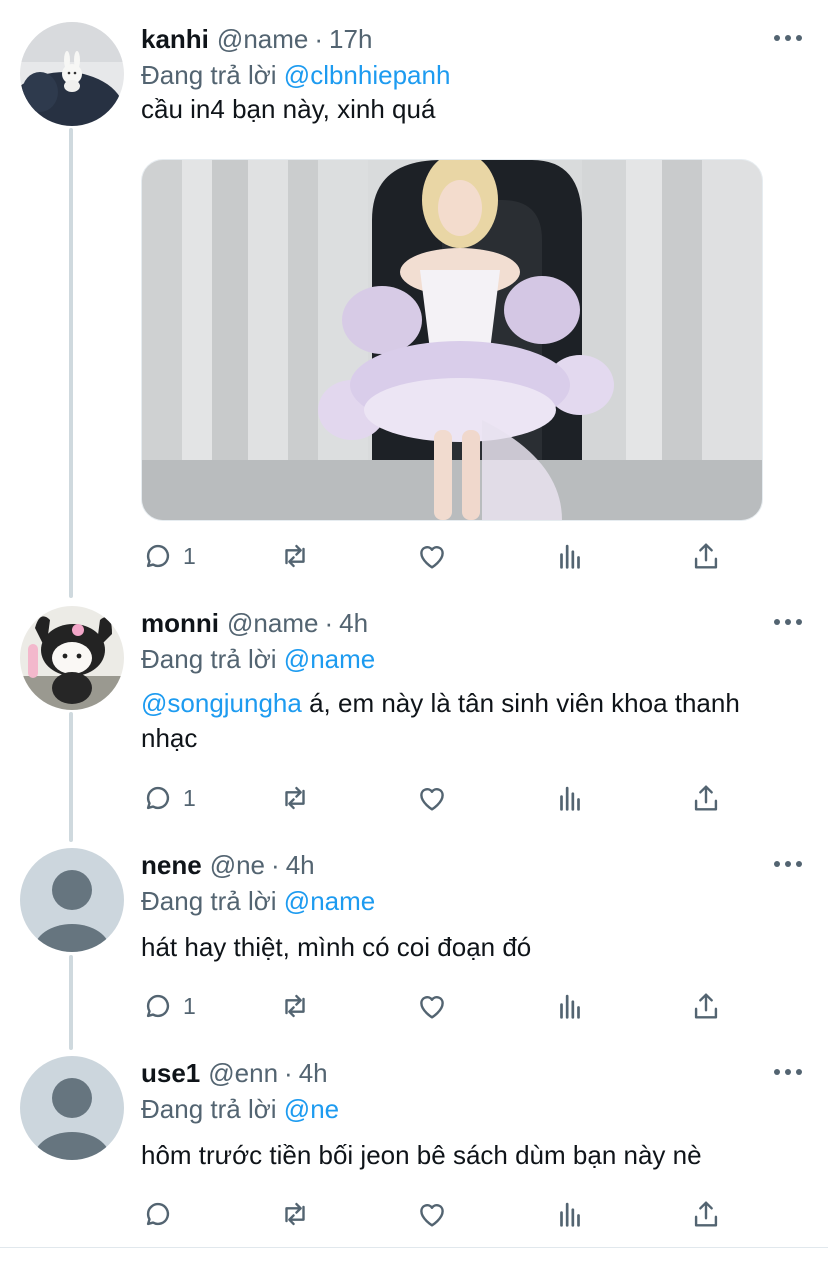 Image resolution: width=828 pixels, height=1263 pixels. I want to click on handle: @ne, so click(237, 865).